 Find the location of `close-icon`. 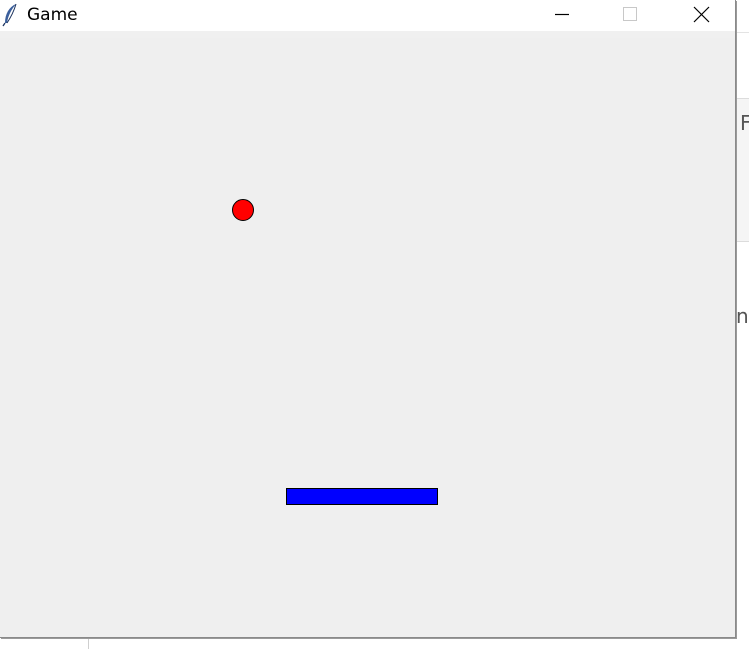

close-icon is located at coordinates (701, 14).